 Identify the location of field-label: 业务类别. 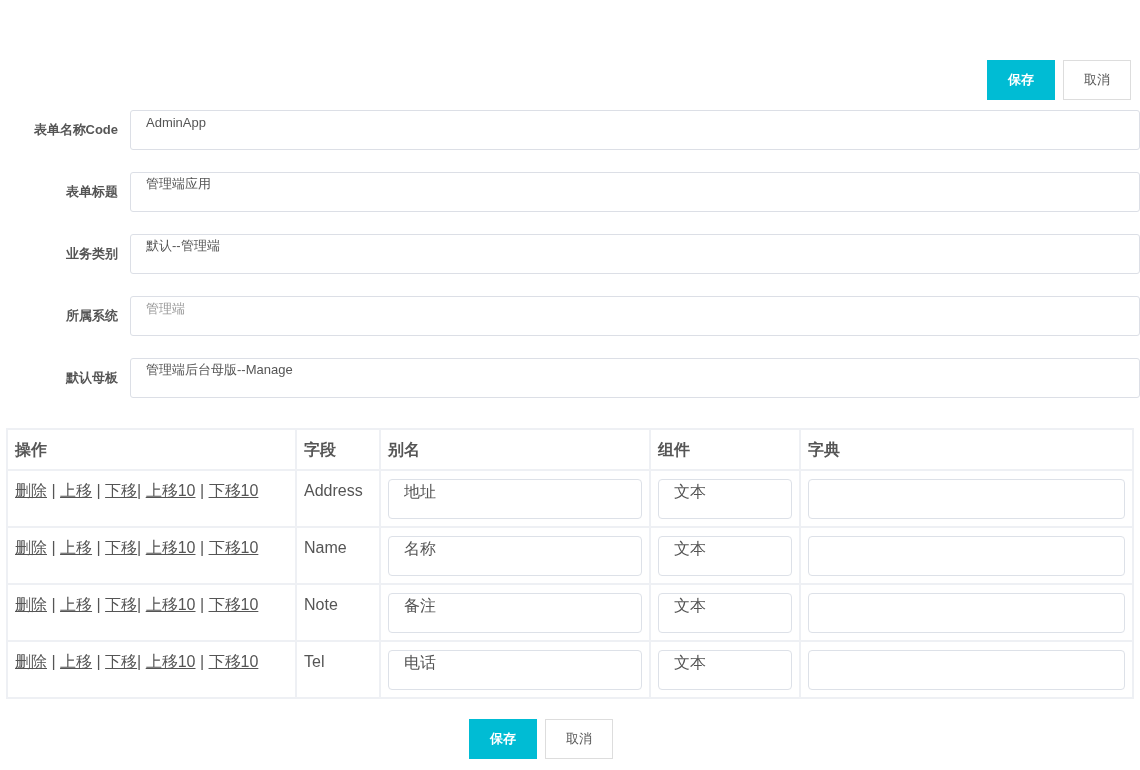
(91, 254).